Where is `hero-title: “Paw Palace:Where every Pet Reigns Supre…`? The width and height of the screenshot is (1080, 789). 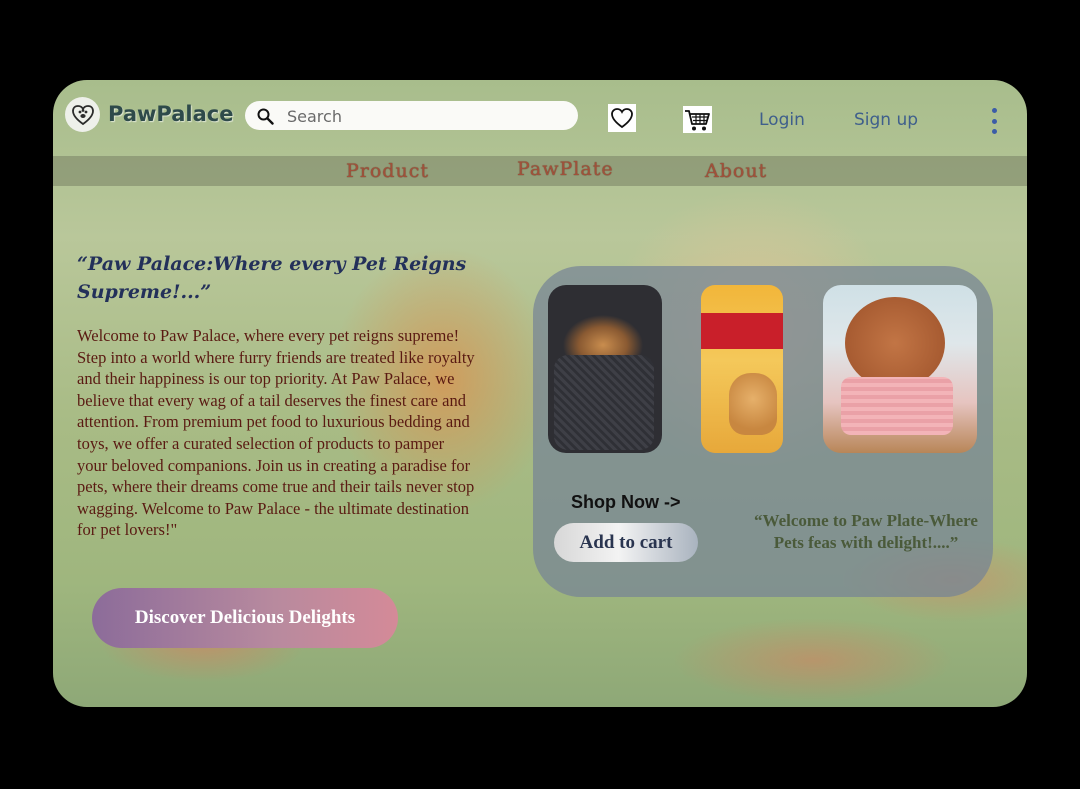
hero-title: “Paw Palace:Where every Pet Reigns Supre… is located at coordinates (272, 278).